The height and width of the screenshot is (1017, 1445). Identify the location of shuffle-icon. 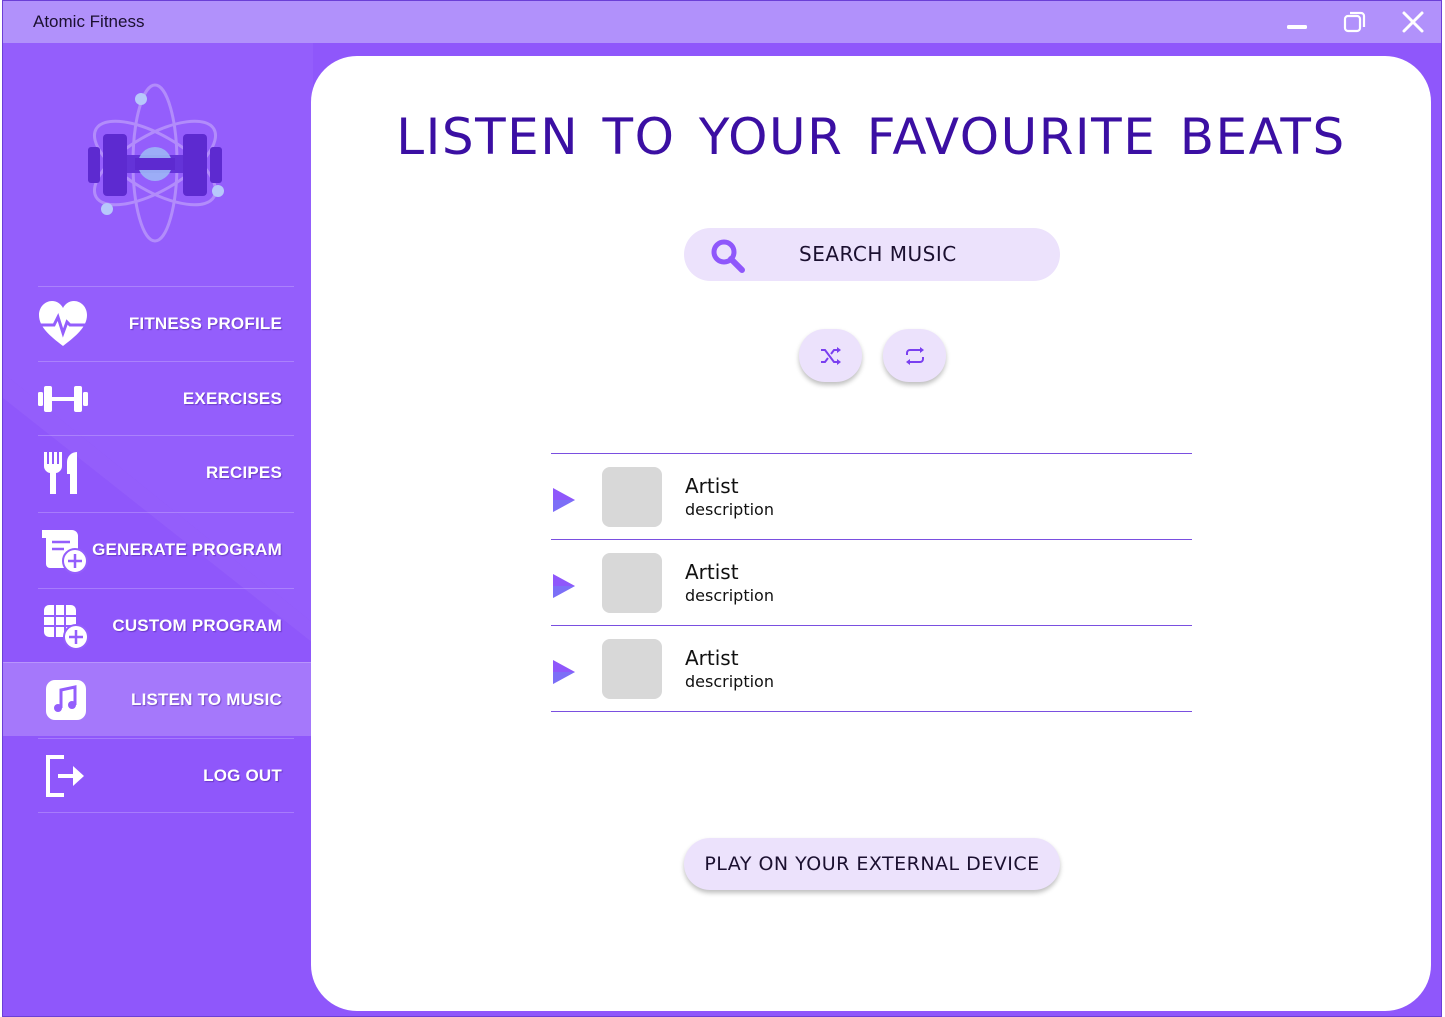
(830, 355).